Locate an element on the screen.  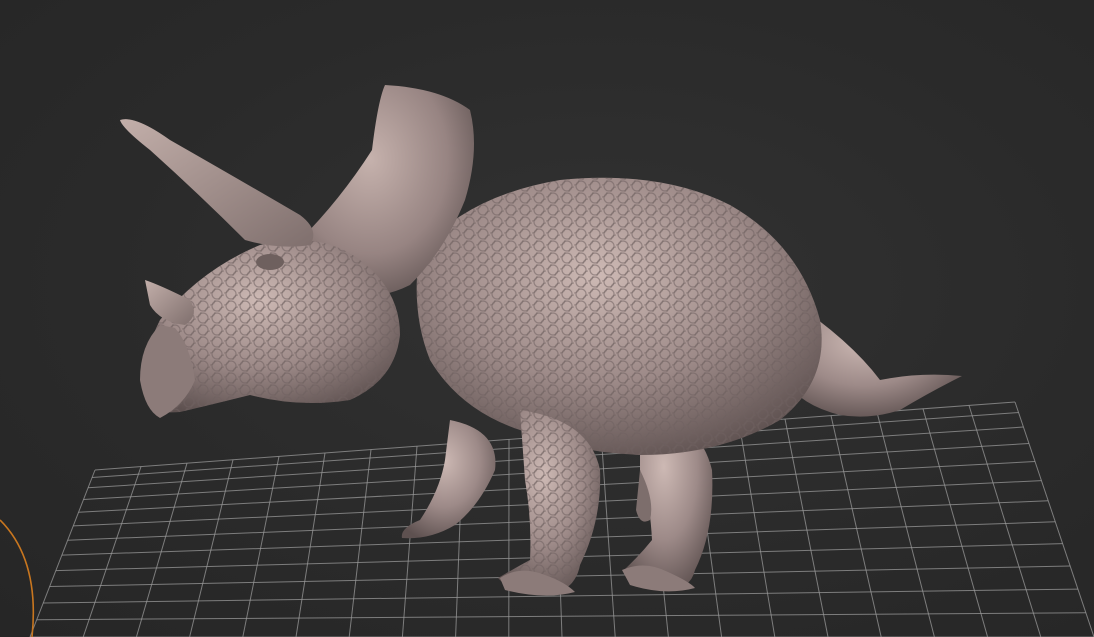
model-nose-horn is located at coordinates (169, 302).